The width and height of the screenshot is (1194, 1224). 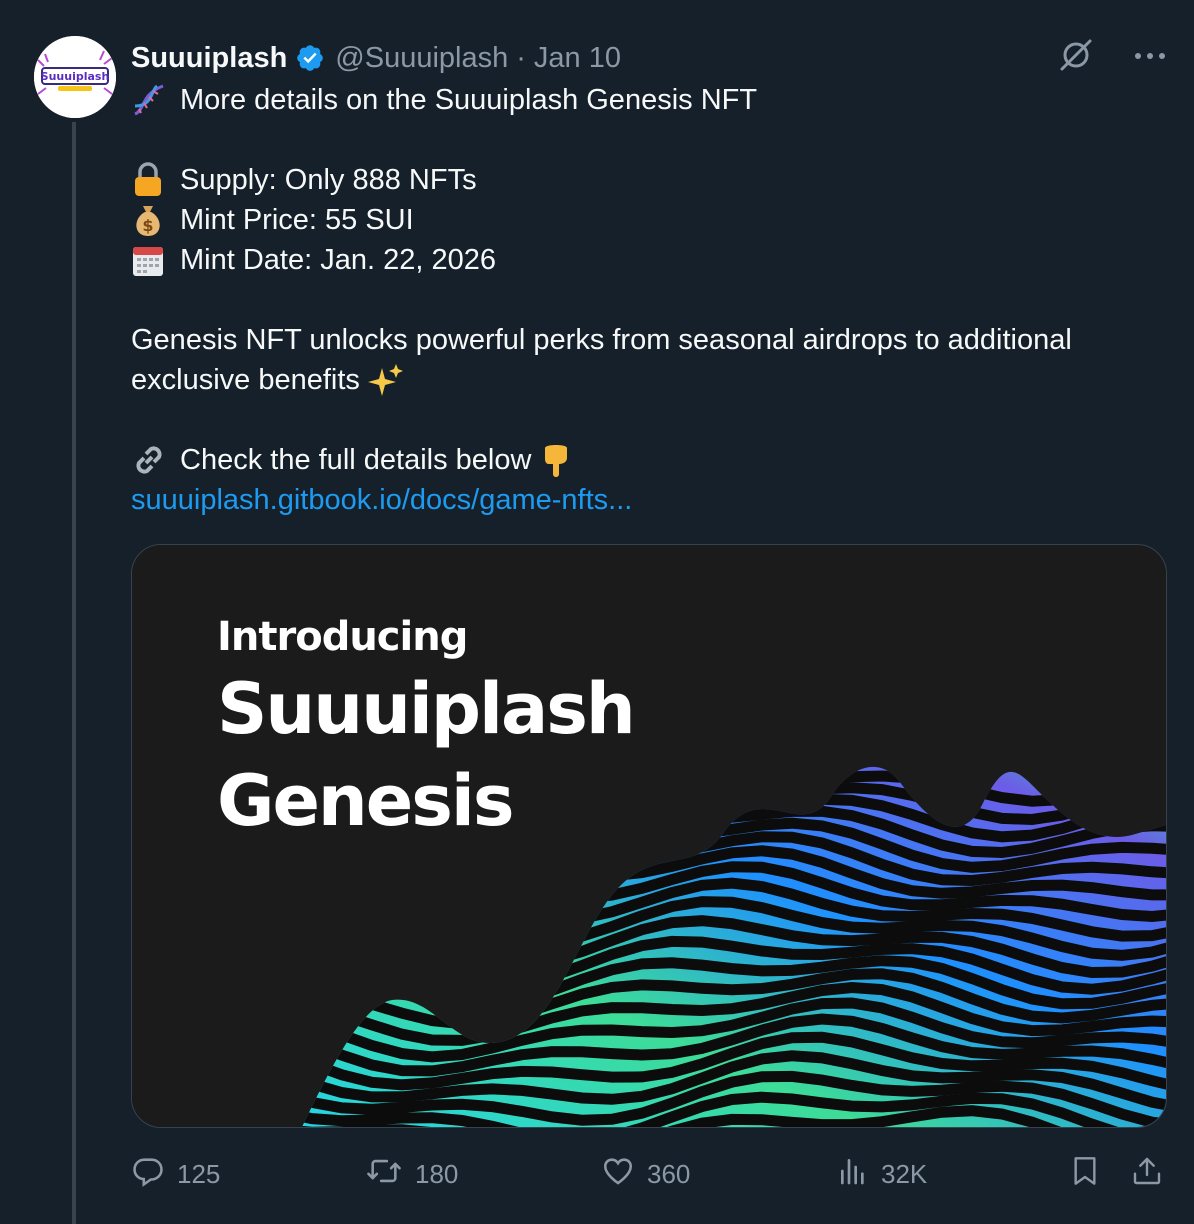 I want to click on bookmark-button, so click(x=1085, y=1174).